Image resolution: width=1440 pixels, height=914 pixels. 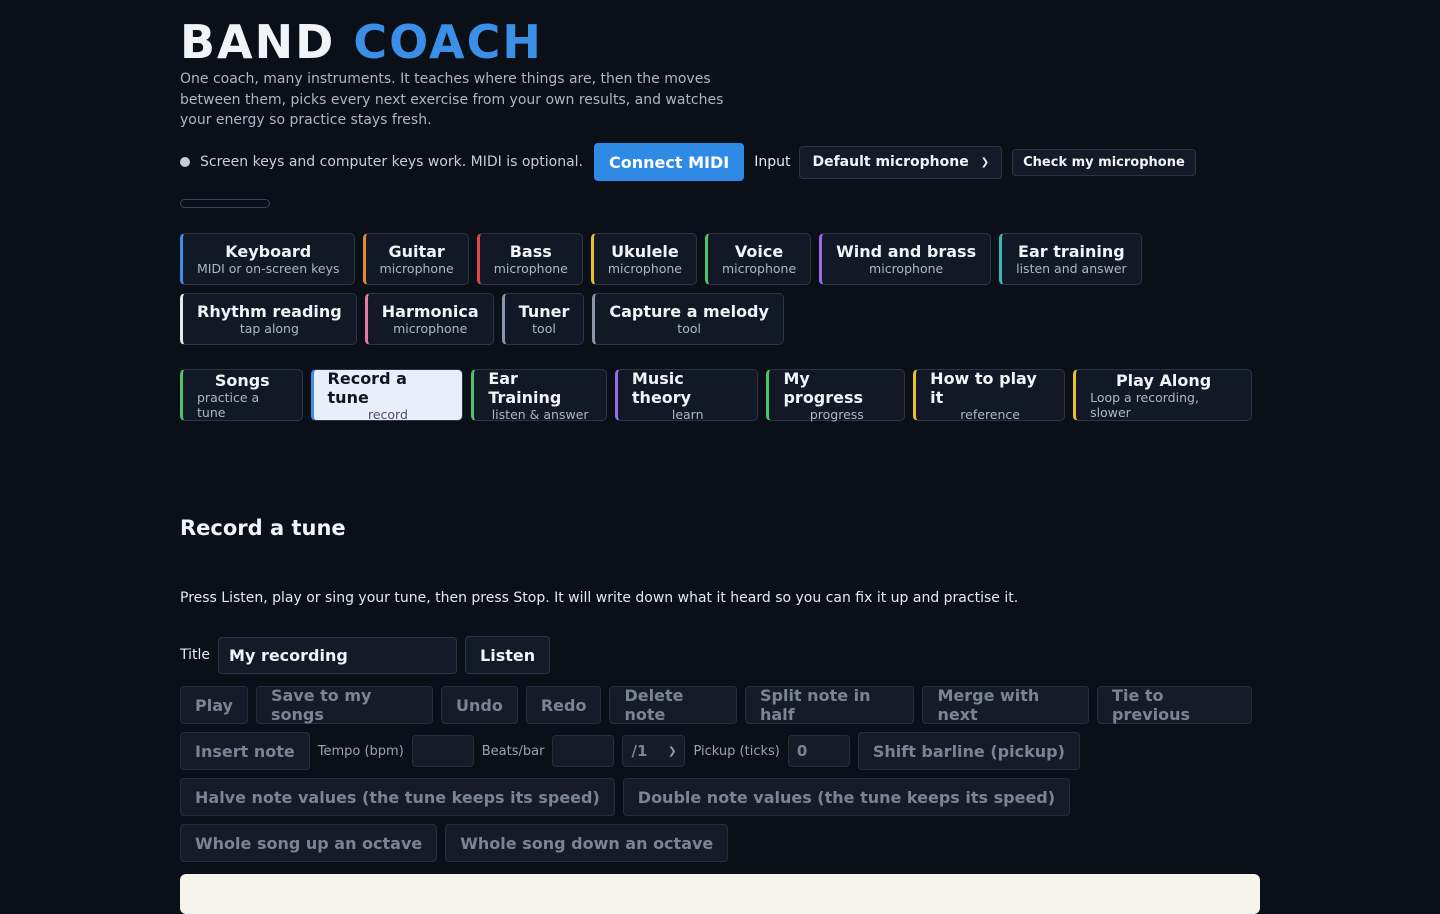 What do you see at coordinates (906, 268) in the screenshot?
I see `instrument-tab-wind-and-brass-subtitle: microphone` at bounding box center [906, 268].